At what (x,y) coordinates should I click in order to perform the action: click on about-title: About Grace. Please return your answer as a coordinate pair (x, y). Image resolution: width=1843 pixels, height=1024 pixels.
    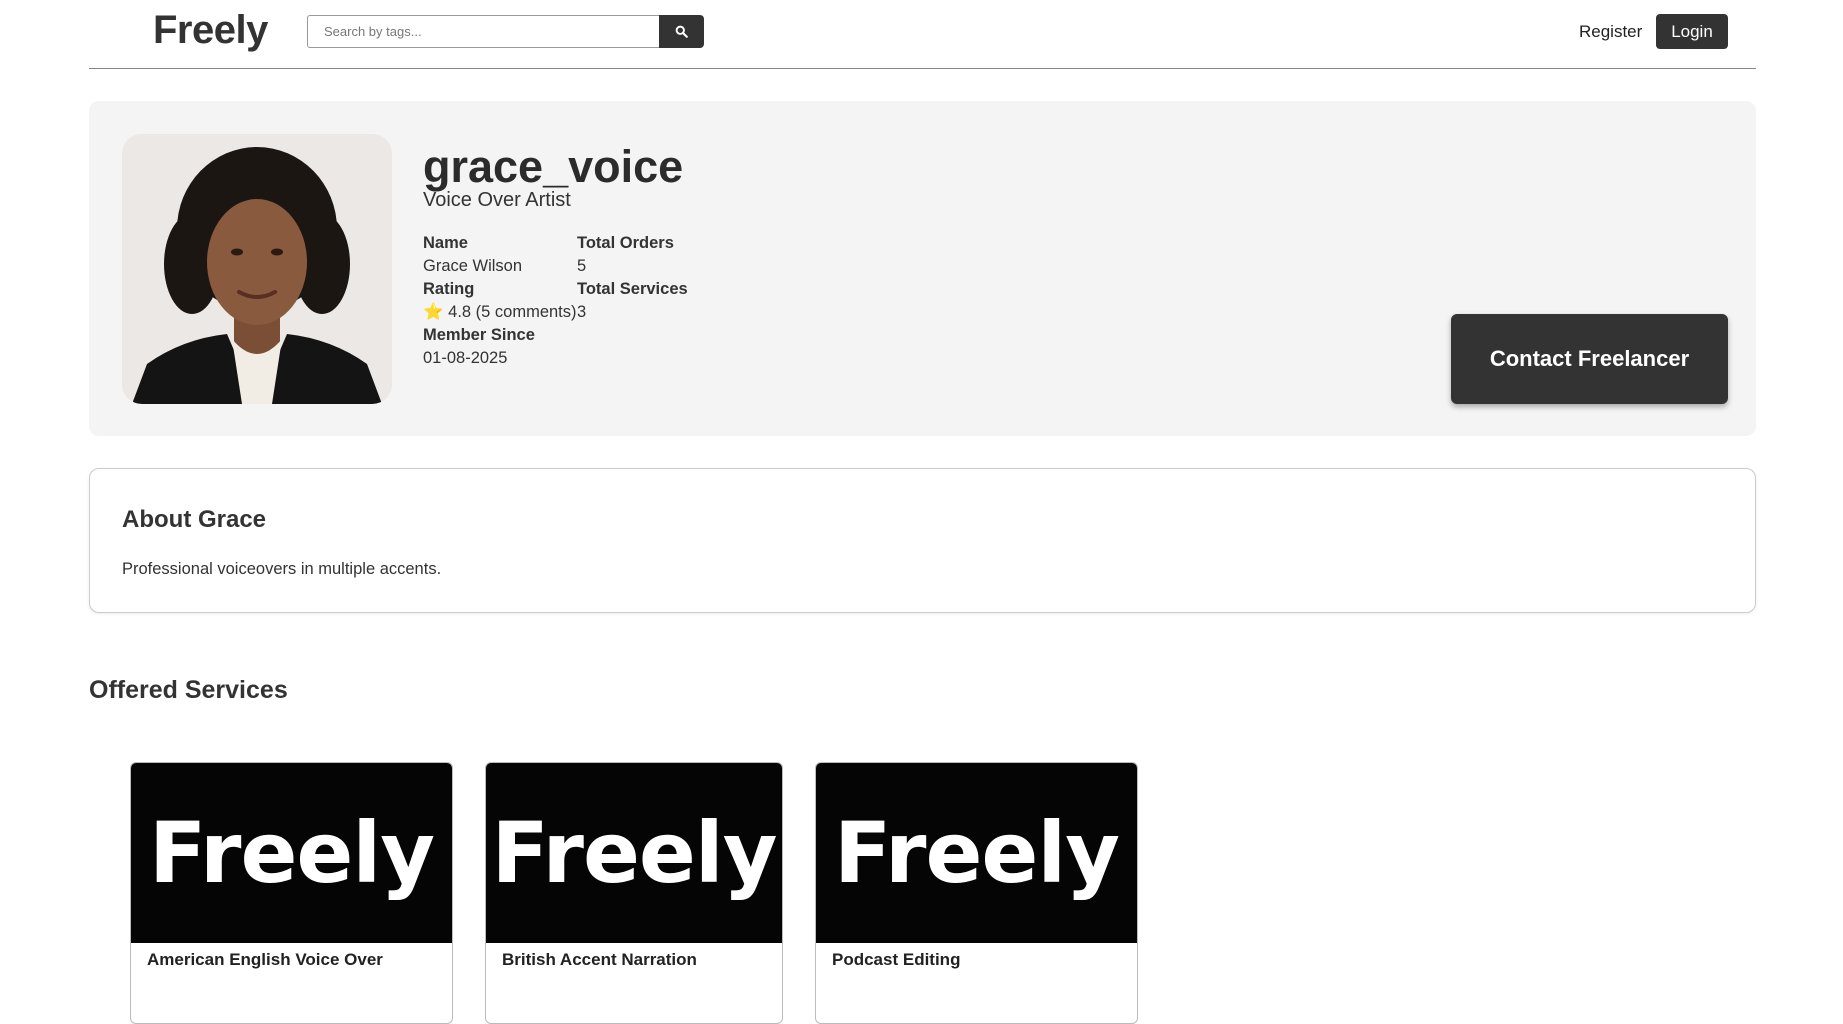
    Looking at the image, I should click on (194, 519).